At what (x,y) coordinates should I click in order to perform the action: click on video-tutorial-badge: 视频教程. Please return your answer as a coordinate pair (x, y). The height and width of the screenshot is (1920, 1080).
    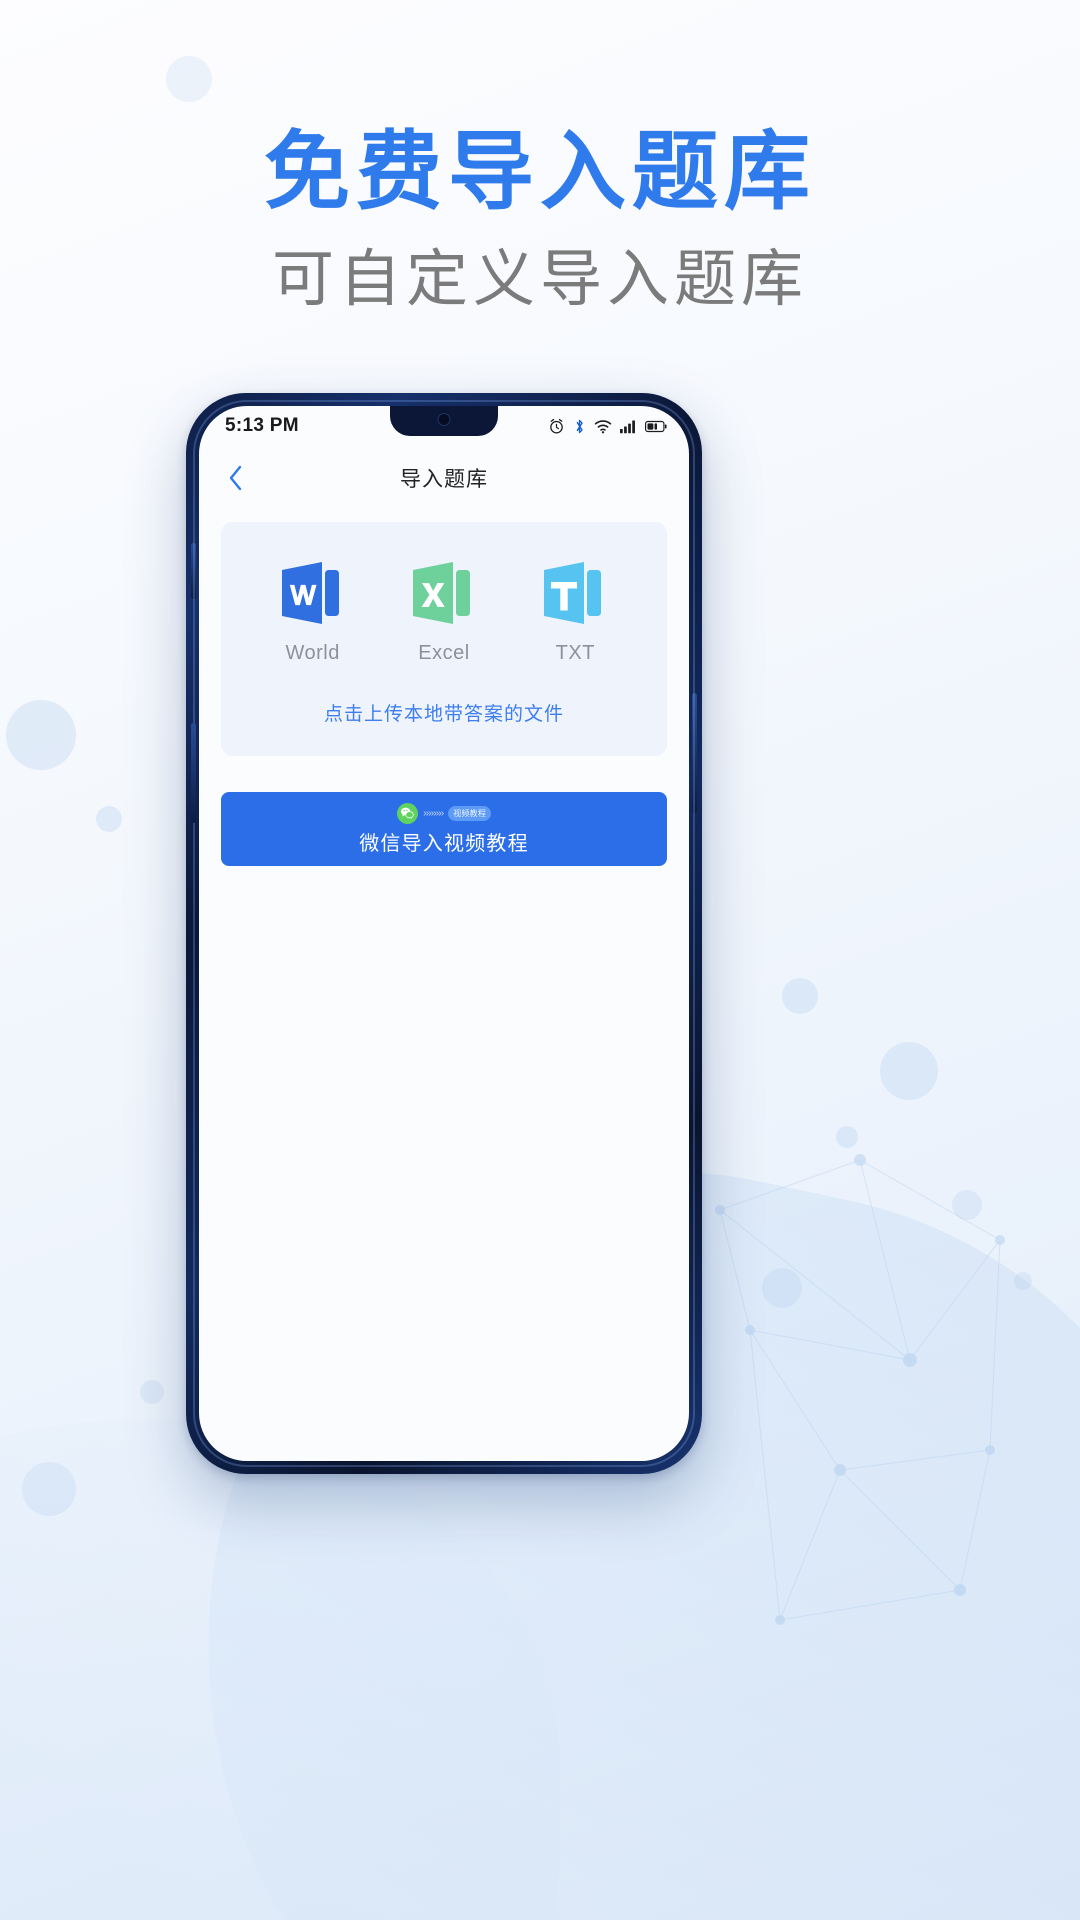
    Looking at the image, I should click on (470, 813).